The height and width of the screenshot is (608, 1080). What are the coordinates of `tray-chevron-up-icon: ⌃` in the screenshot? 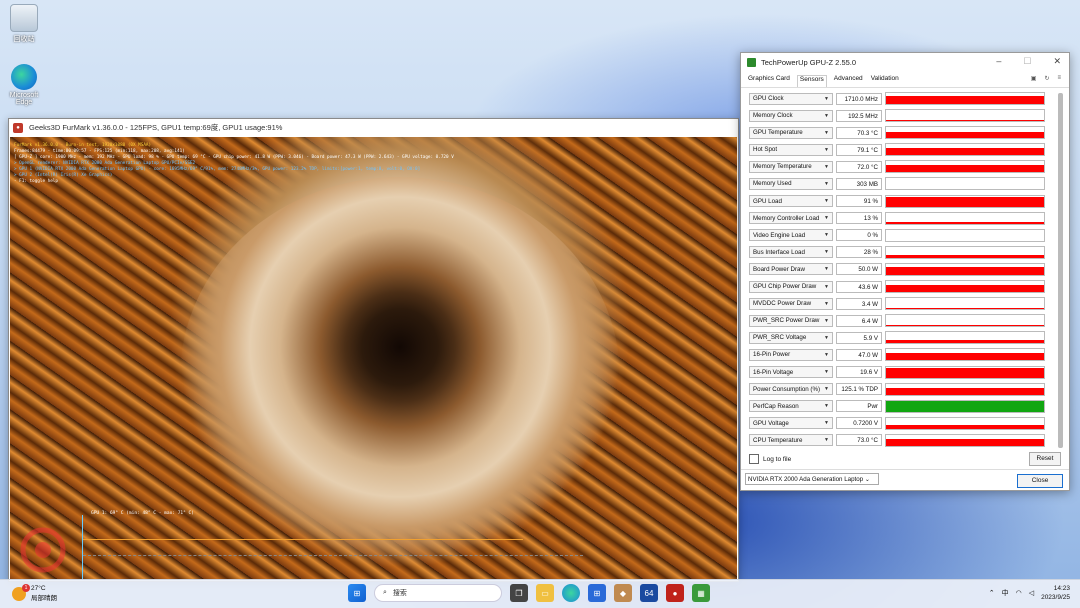 It's located at (992, 593).